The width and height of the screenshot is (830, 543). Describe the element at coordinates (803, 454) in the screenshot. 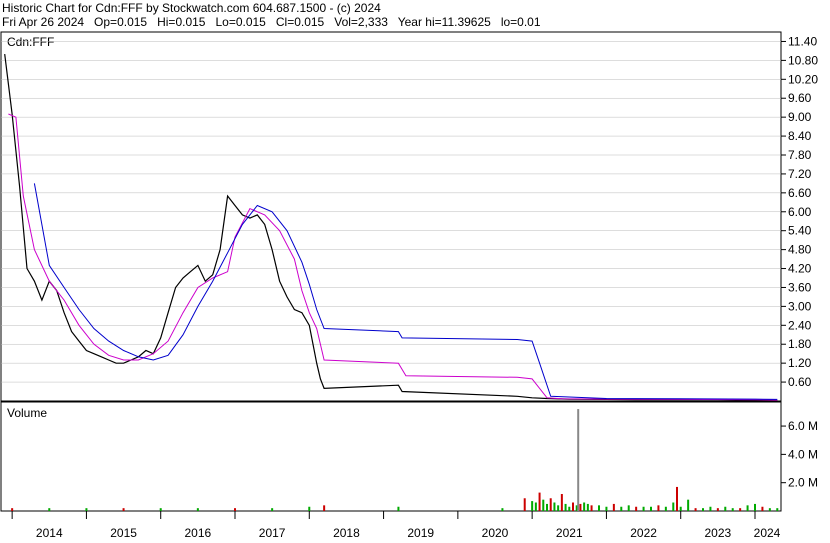

I see `volume-tick-label: 4.0 M` at that location.